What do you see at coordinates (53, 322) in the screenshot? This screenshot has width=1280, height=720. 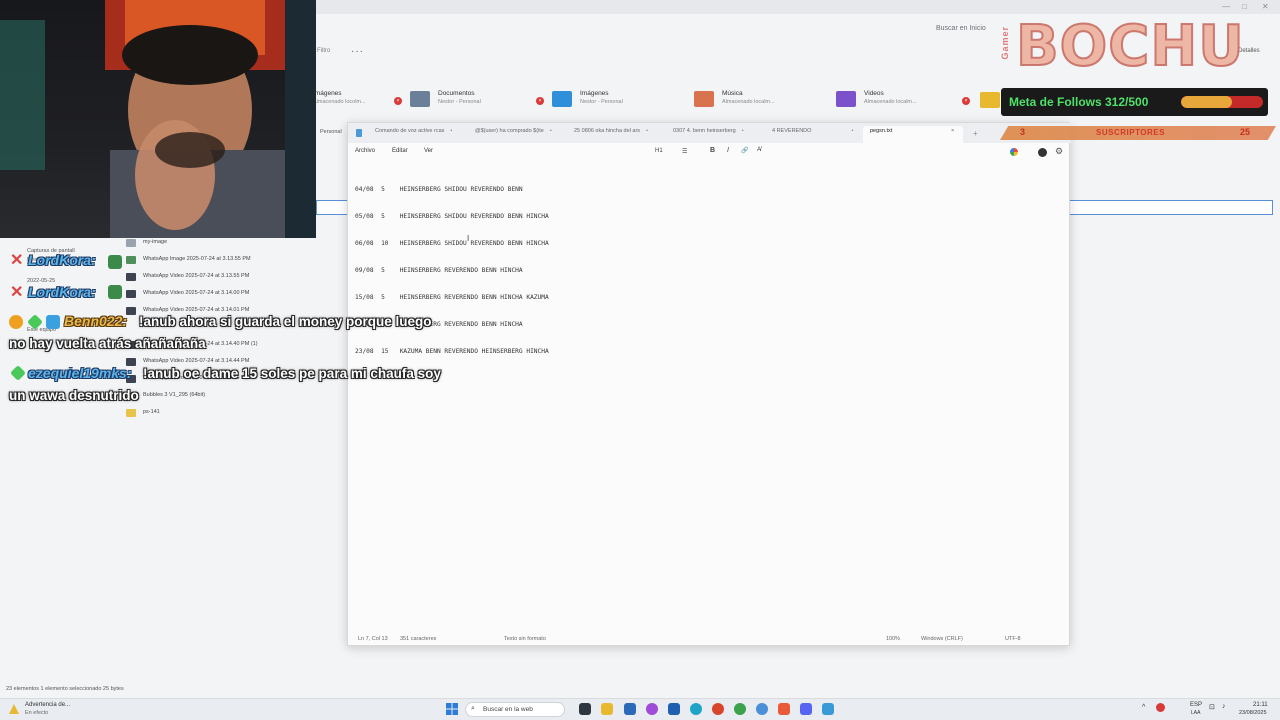 I see `prime-badge-icon` at bounding box center [53, 322].